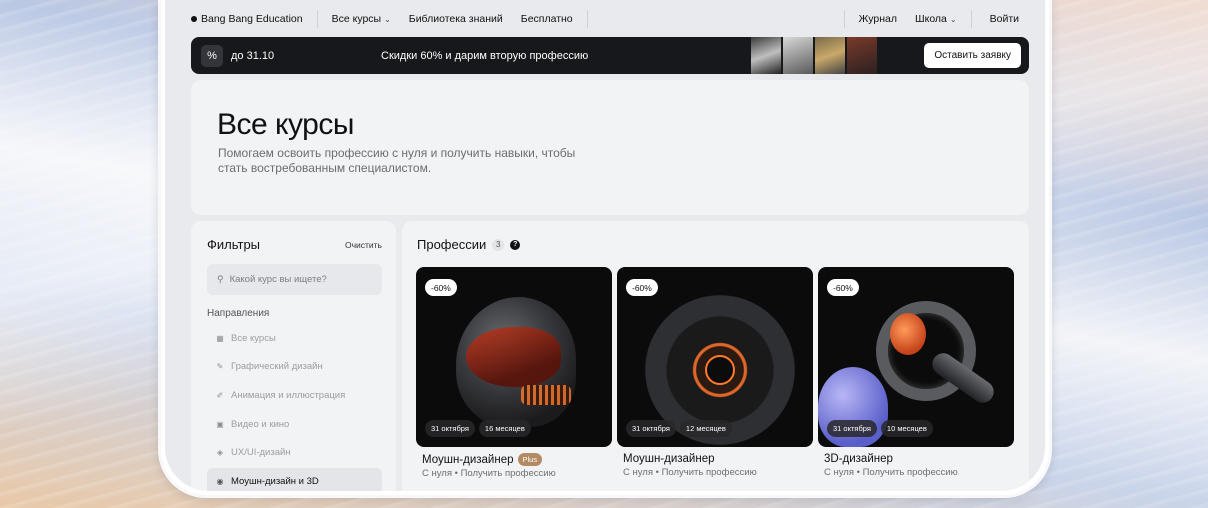 Image resolution: width=1208 pixels, height=508 pixels. Describe the element at coordinates (906, 428) in the screenshot. I see `duration-chip: 10 месяцев` at that location.